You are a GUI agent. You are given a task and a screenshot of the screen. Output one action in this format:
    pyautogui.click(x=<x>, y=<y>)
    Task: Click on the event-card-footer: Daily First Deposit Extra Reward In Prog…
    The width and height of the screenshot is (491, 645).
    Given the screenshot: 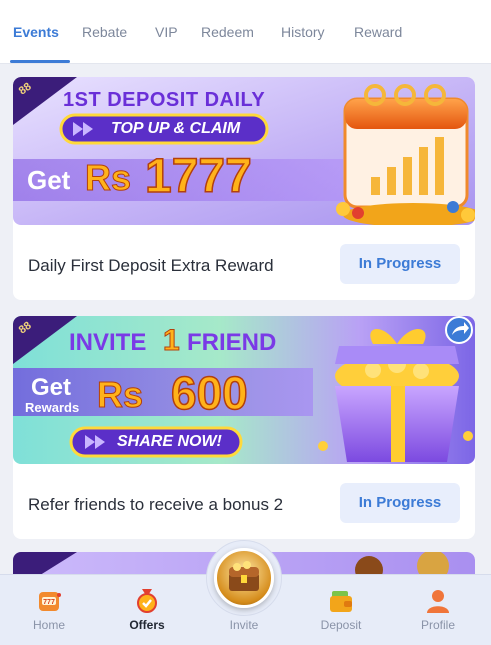 What is the action you would take?
    pyautogui.click(x=244, y=265)
    